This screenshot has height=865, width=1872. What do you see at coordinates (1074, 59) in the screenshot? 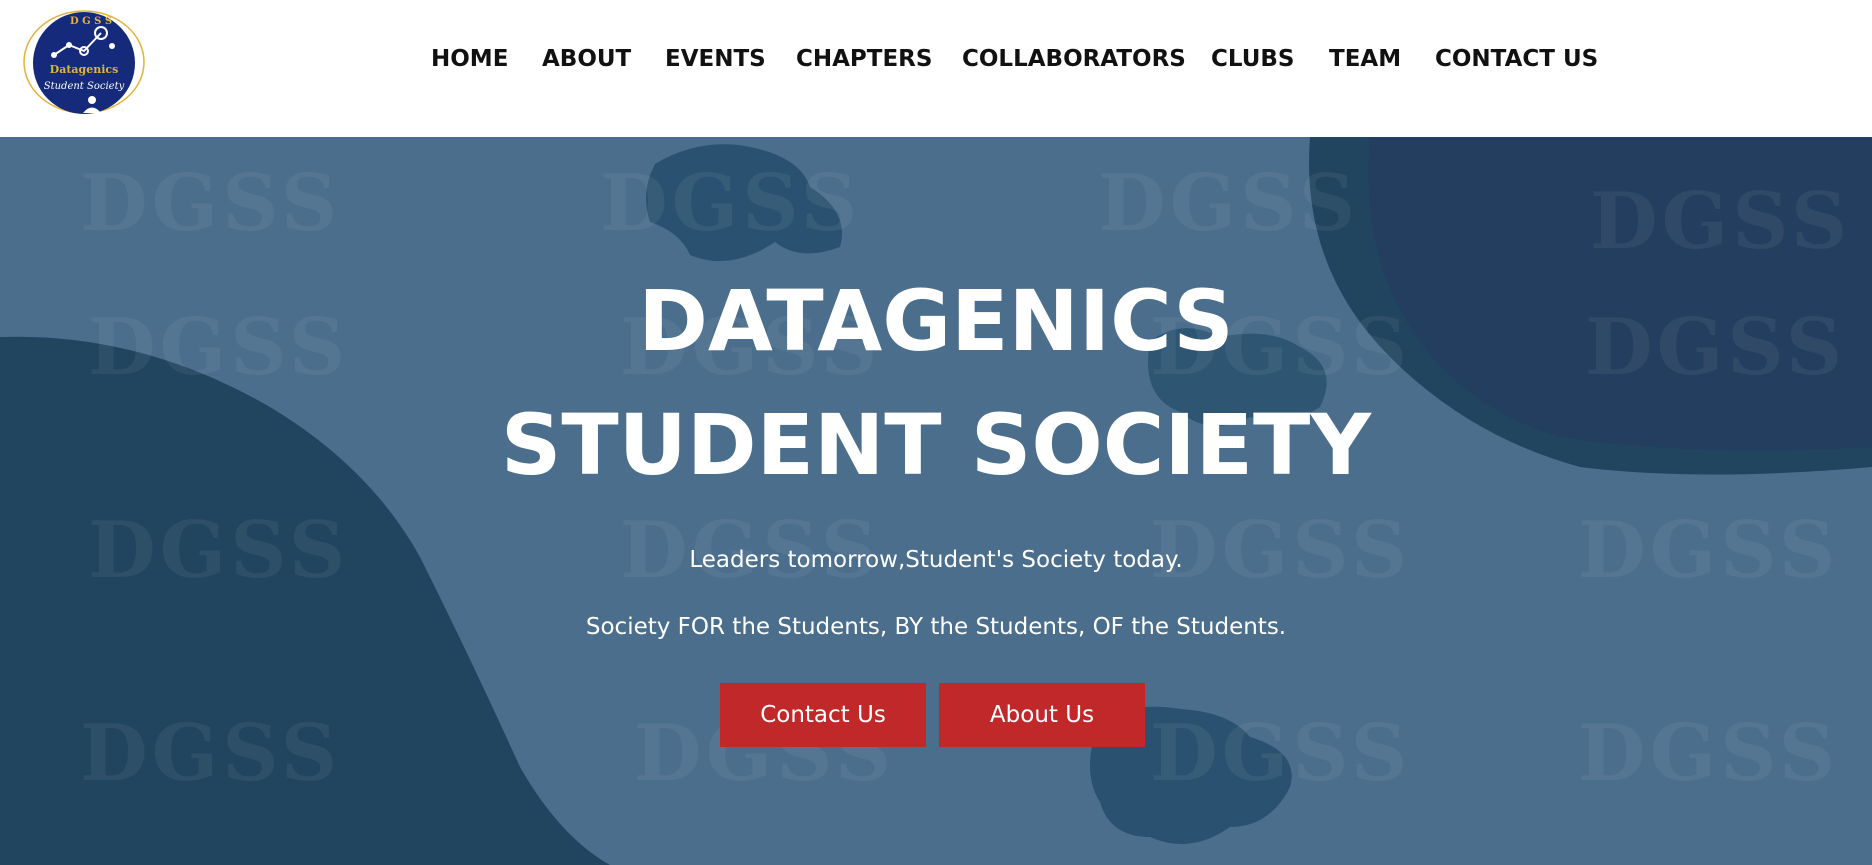
I see `nav-collaborators: COLLABORATORS` at bounding box center [1074, 59].